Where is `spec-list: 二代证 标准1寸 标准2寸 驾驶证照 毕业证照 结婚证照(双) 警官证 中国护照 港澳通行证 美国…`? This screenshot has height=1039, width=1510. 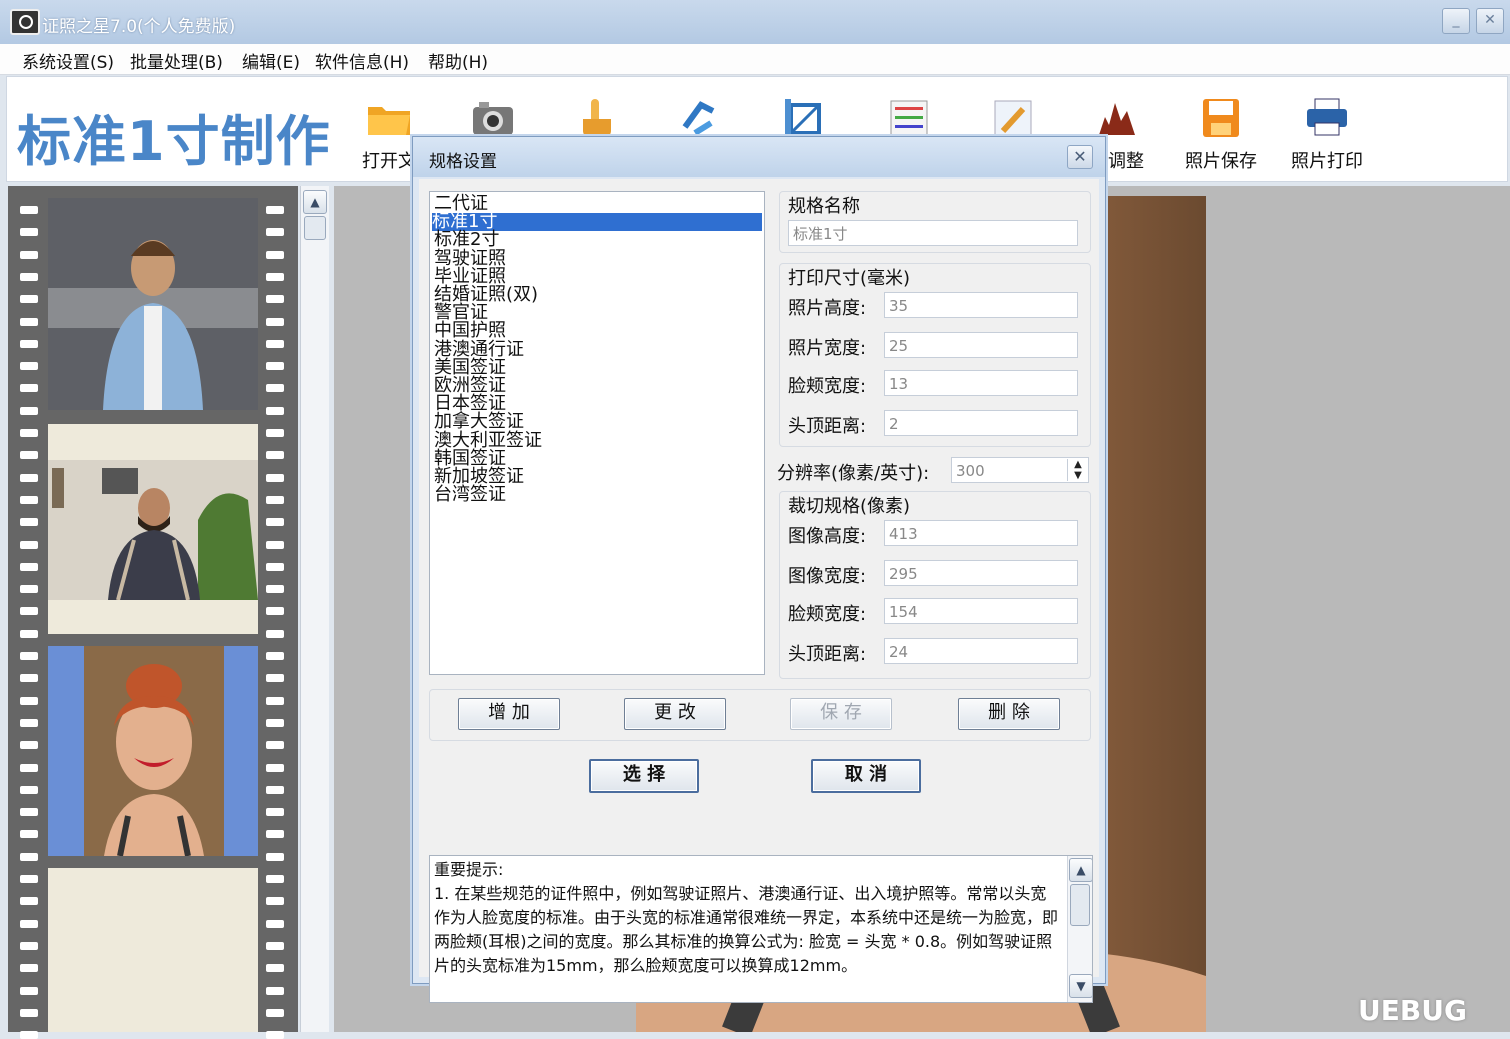
spec-list: 二代证 标准1寸 标准2寸 驾驶证照 毕业证照 结婚证照(双) 警官证 中国护照 港澳通行证 美国… is located at coordinates (597, 433).